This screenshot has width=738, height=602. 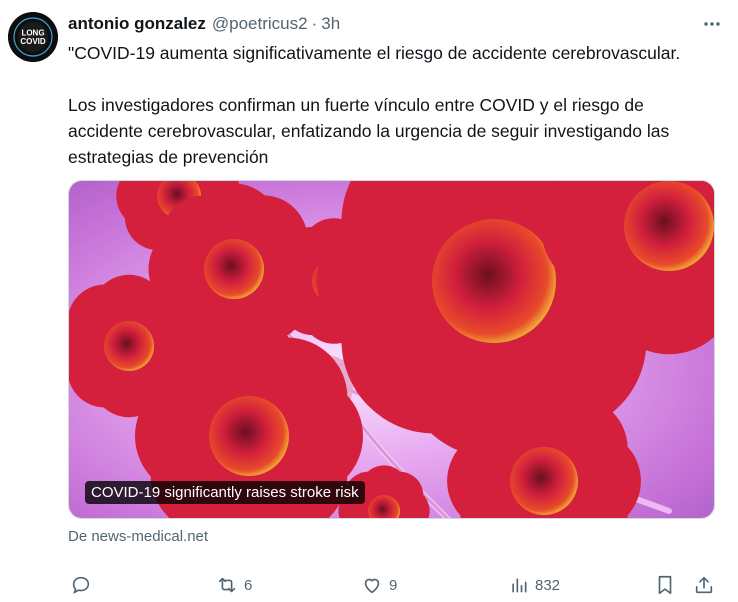 I want to click on retweet-button: 6, so click(x=234, y=585).